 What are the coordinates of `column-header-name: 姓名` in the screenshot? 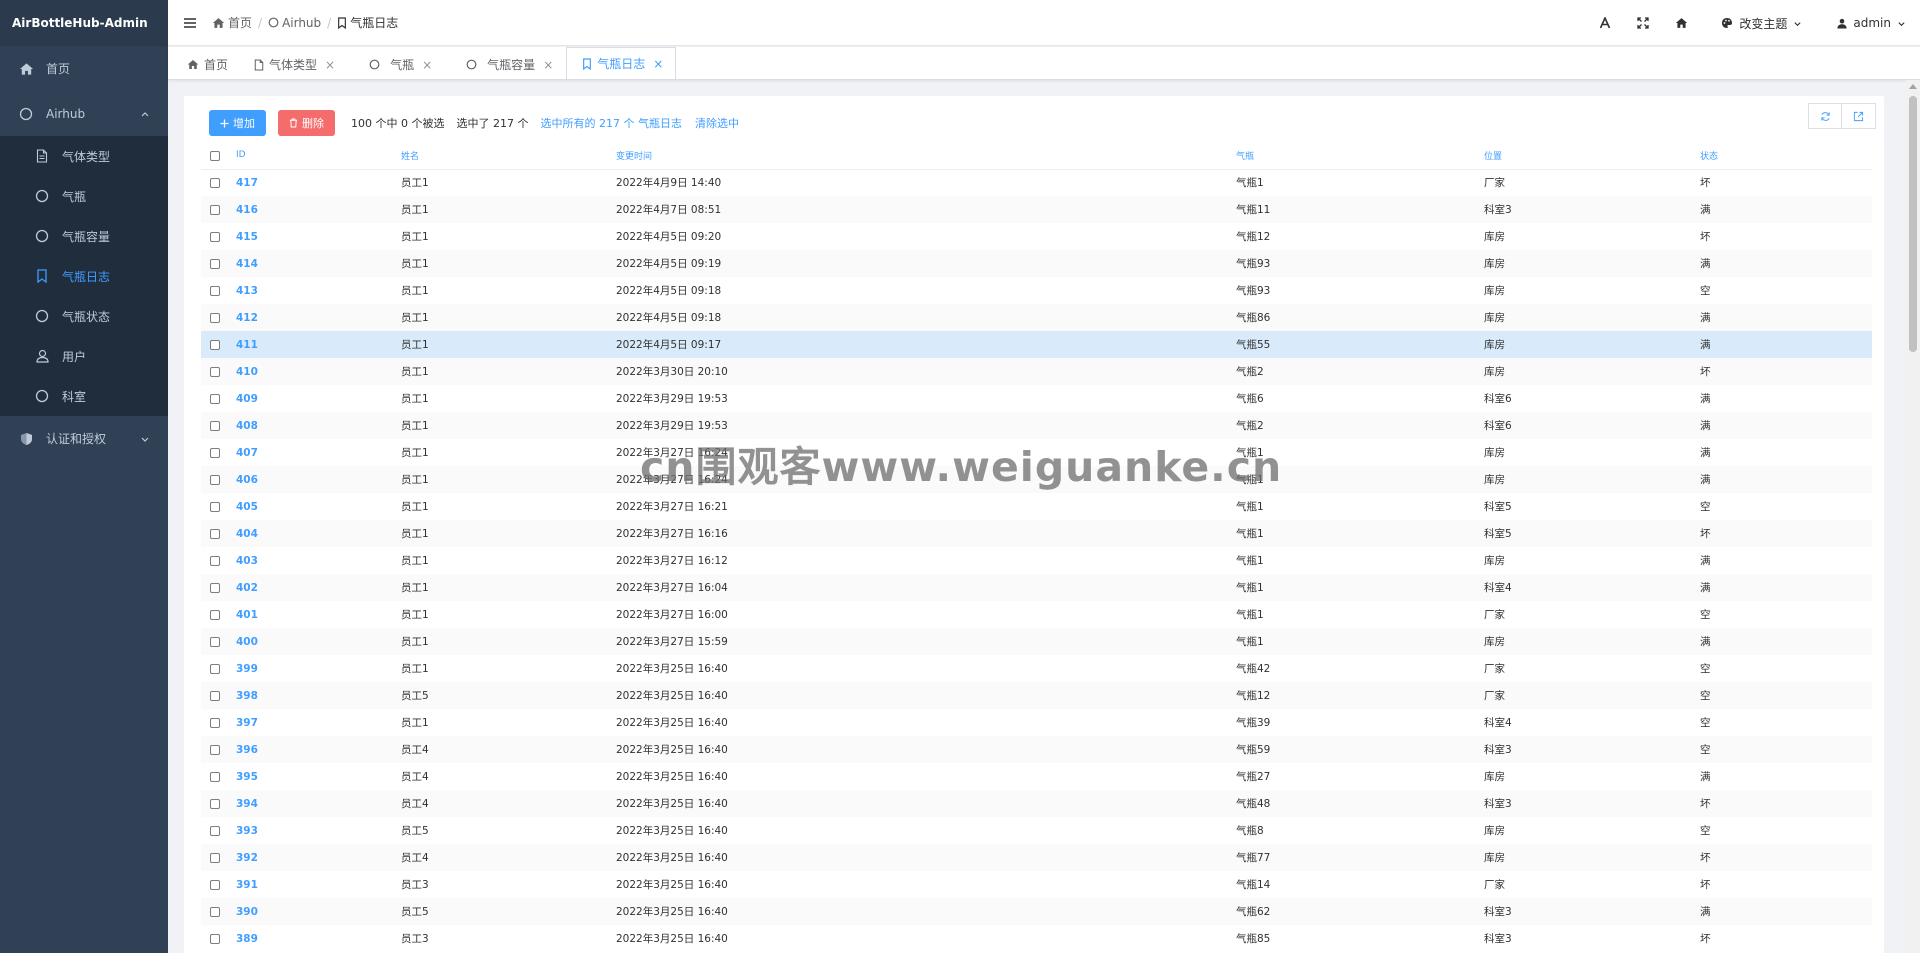 It's located at (499, 156).